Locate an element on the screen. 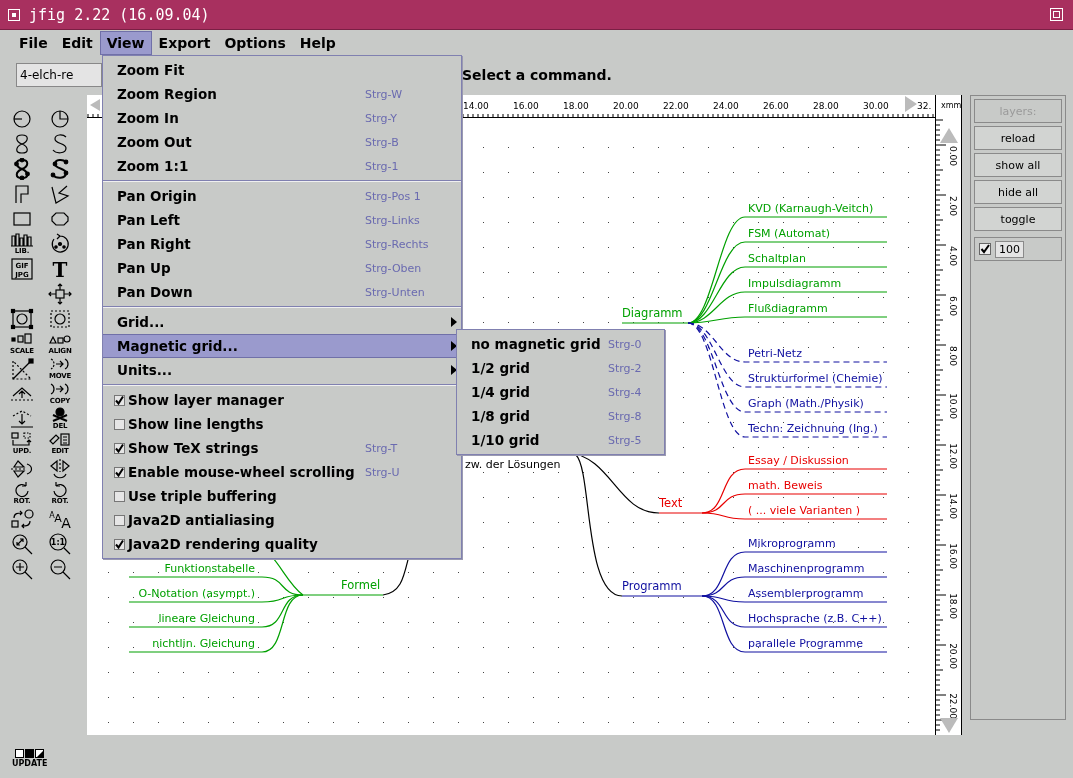 The width and height of the screenshot is (1073, 778). menu-title: Options is located at coordinates (255, 43).